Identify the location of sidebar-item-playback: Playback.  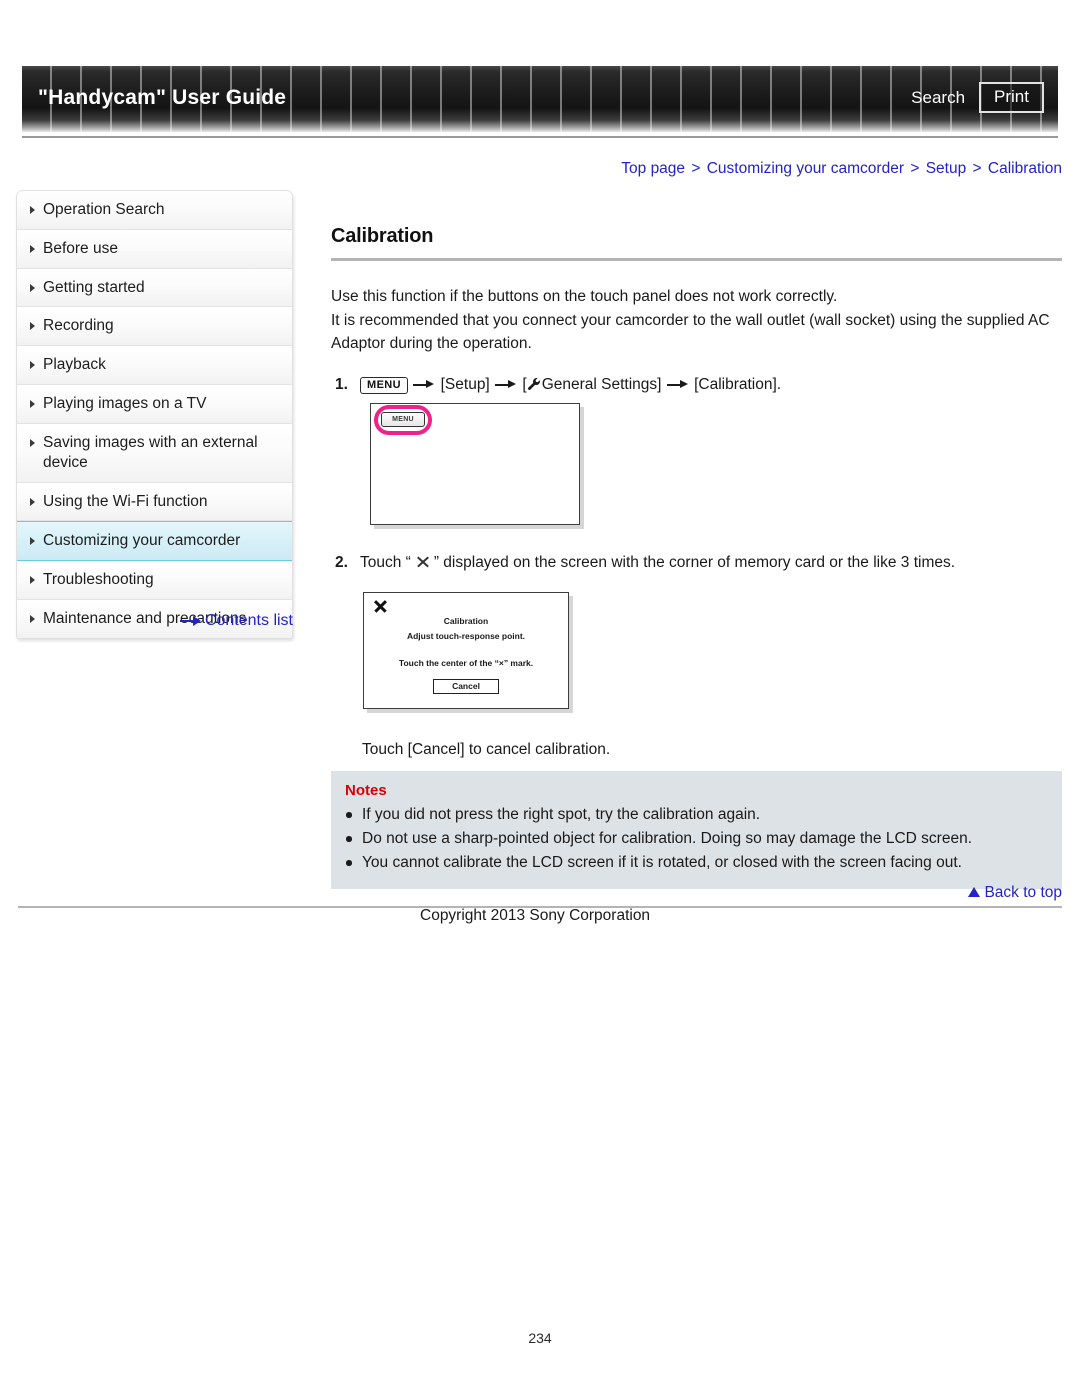
(154, 366).